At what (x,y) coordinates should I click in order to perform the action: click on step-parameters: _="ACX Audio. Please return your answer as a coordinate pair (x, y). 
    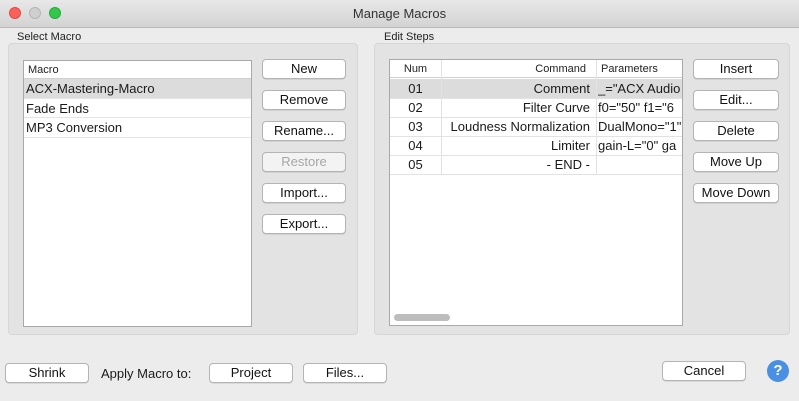
    Looking at the image, I should click on (640, 88).